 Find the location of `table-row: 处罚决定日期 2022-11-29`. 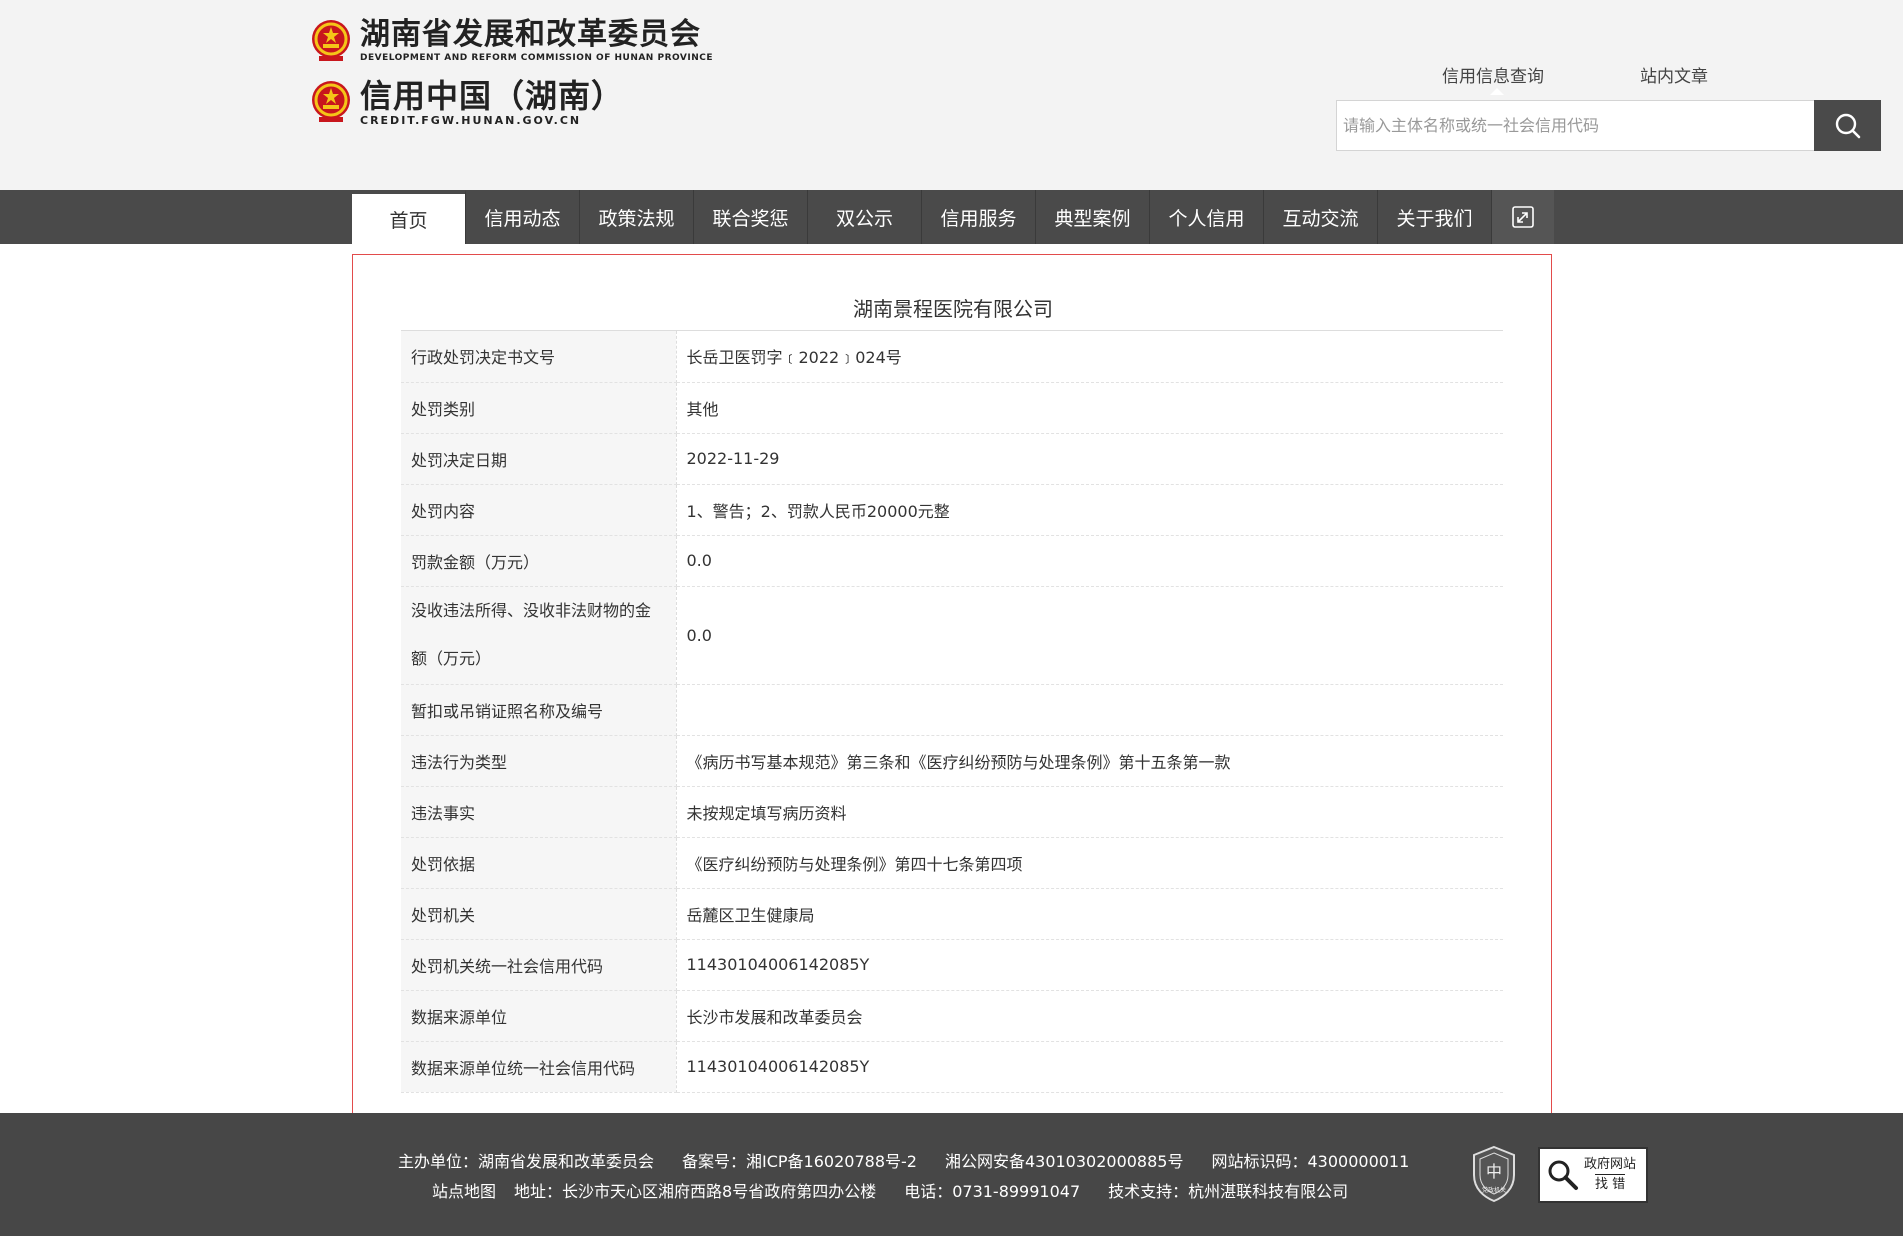

table-row: 处罚决定日期 2022-11-29 is located at coordinates (952, 459).